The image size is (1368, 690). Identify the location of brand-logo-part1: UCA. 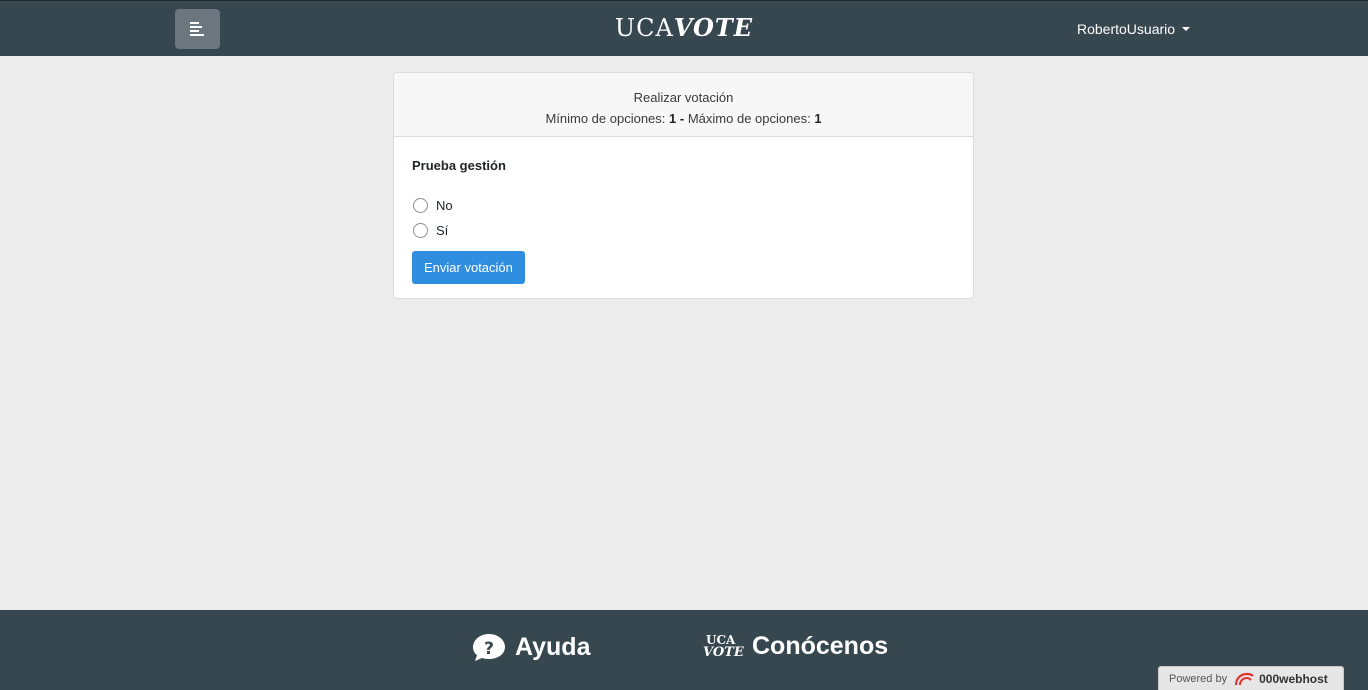
(644, 28).